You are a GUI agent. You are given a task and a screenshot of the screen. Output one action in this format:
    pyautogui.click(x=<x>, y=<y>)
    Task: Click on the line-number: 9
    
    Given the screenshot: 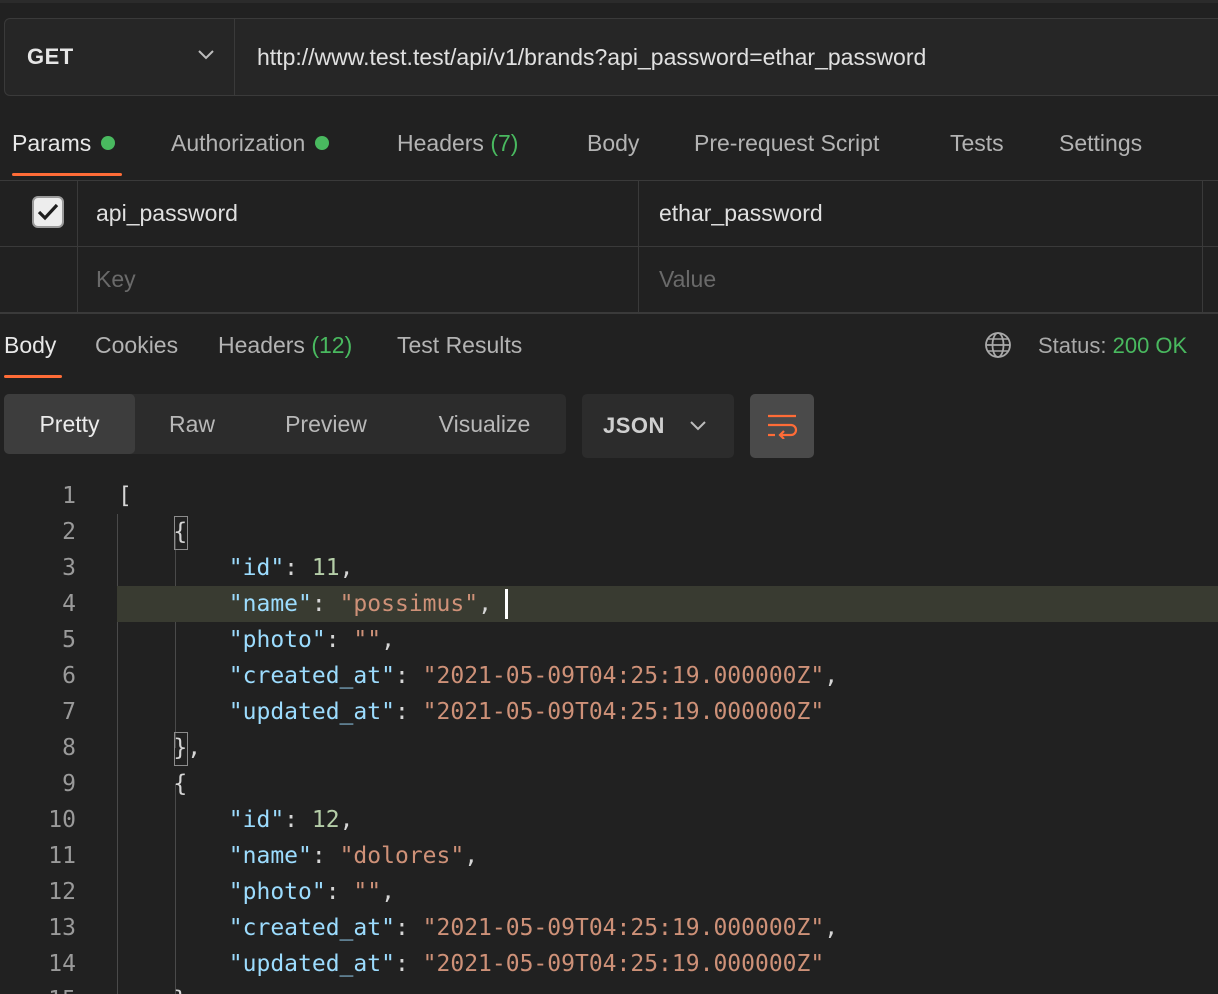 What is the action you would take?
    pyautogui.click(x=69, y=784)
    